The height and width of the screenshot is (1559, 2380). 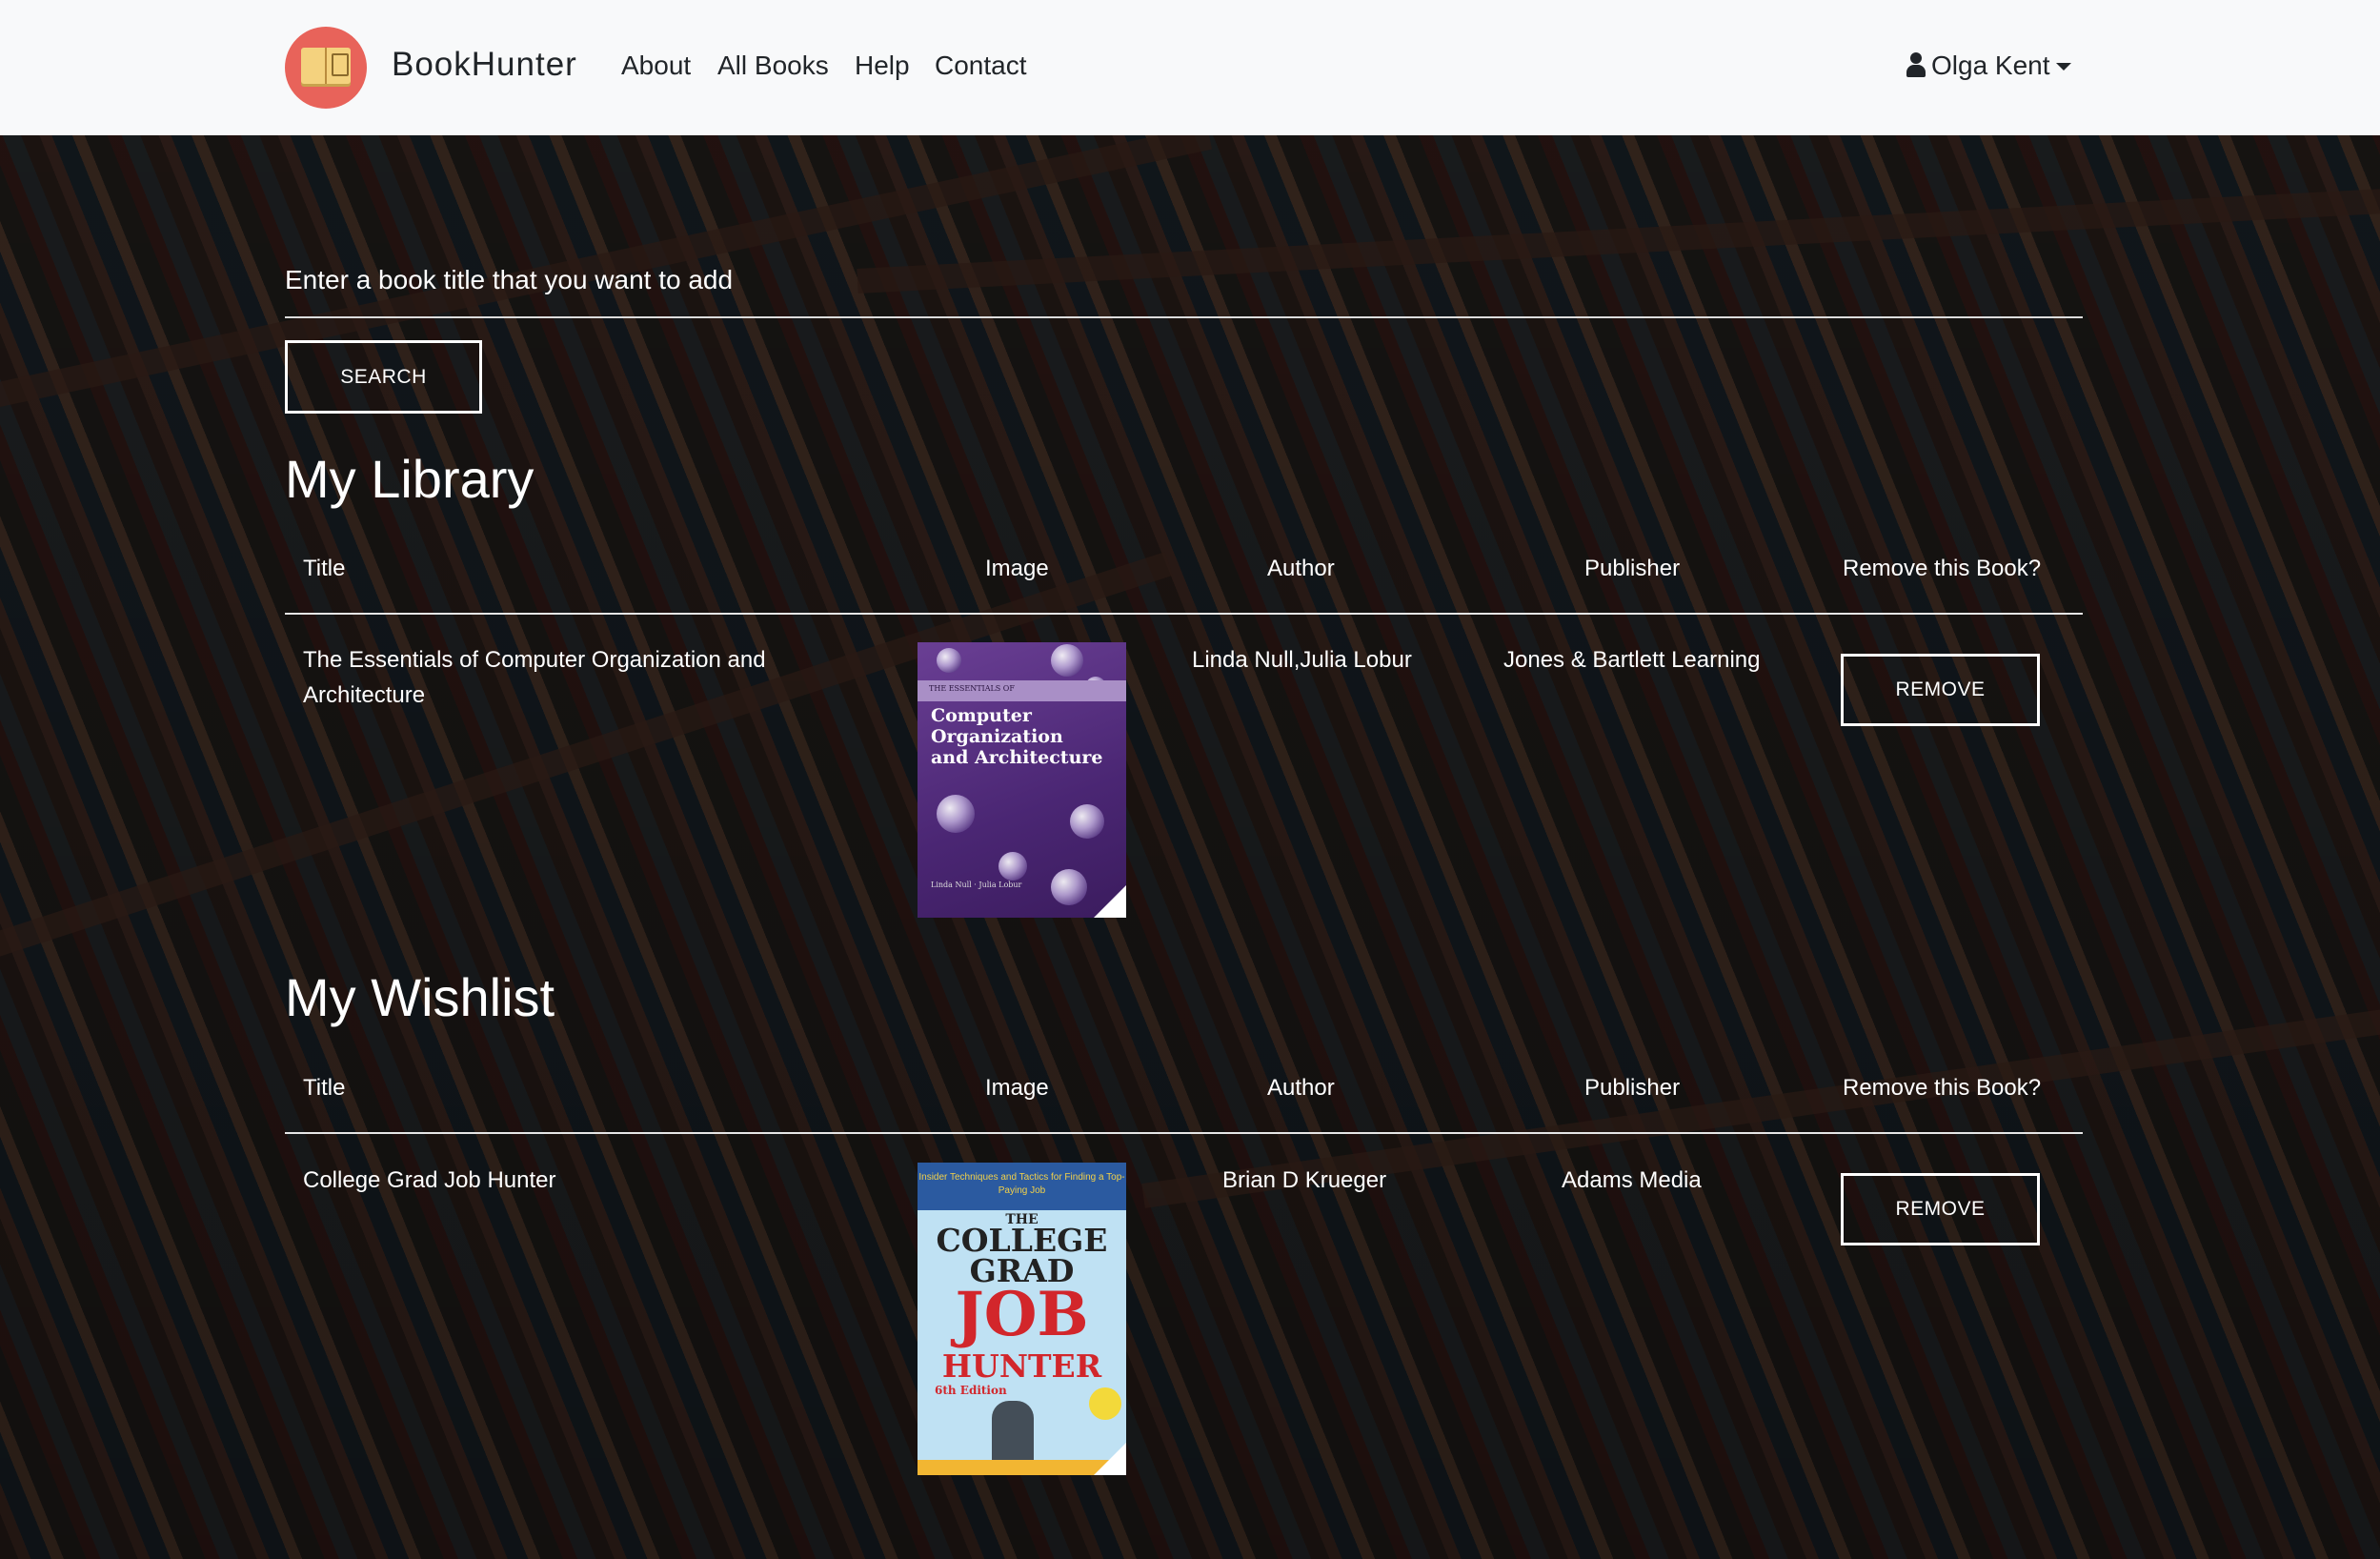 I want to click on library-col-remove: Remove this Book?, so click(x=1943, y=568).